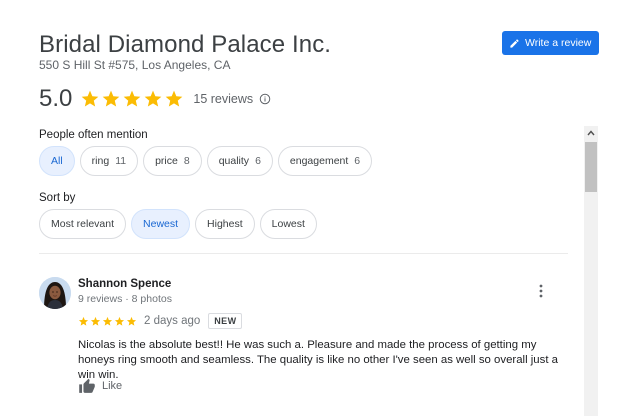  I want to click on sort-option-label: Most relevant, so click(83, 224).